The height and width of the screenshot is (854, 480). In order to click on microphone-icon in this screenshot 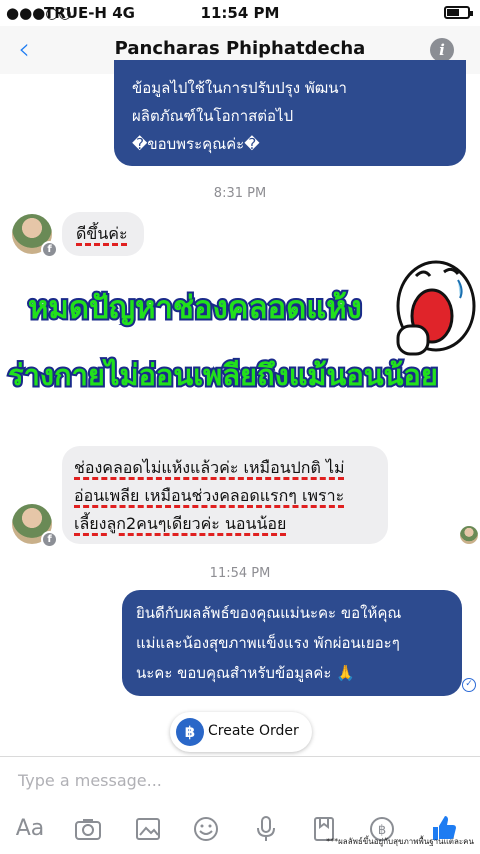, I will do `click(266, 829)`.